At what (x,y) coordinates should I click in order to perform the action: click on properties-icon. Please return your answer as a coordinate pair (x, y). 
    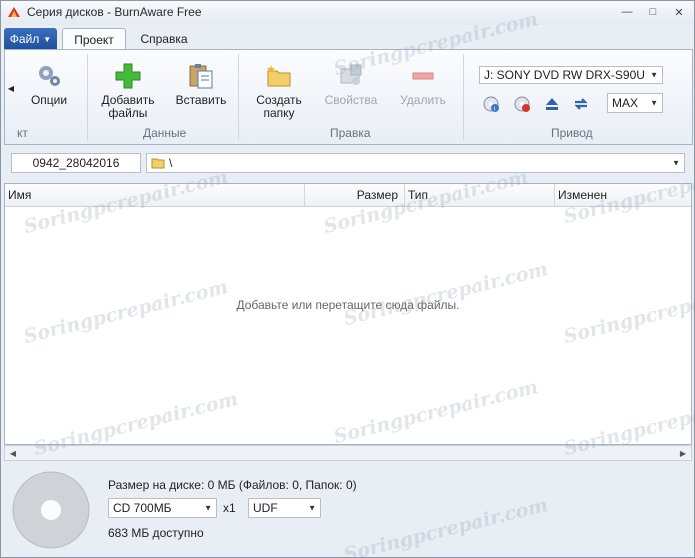
    Looking at the image, I should click on (351, 76).